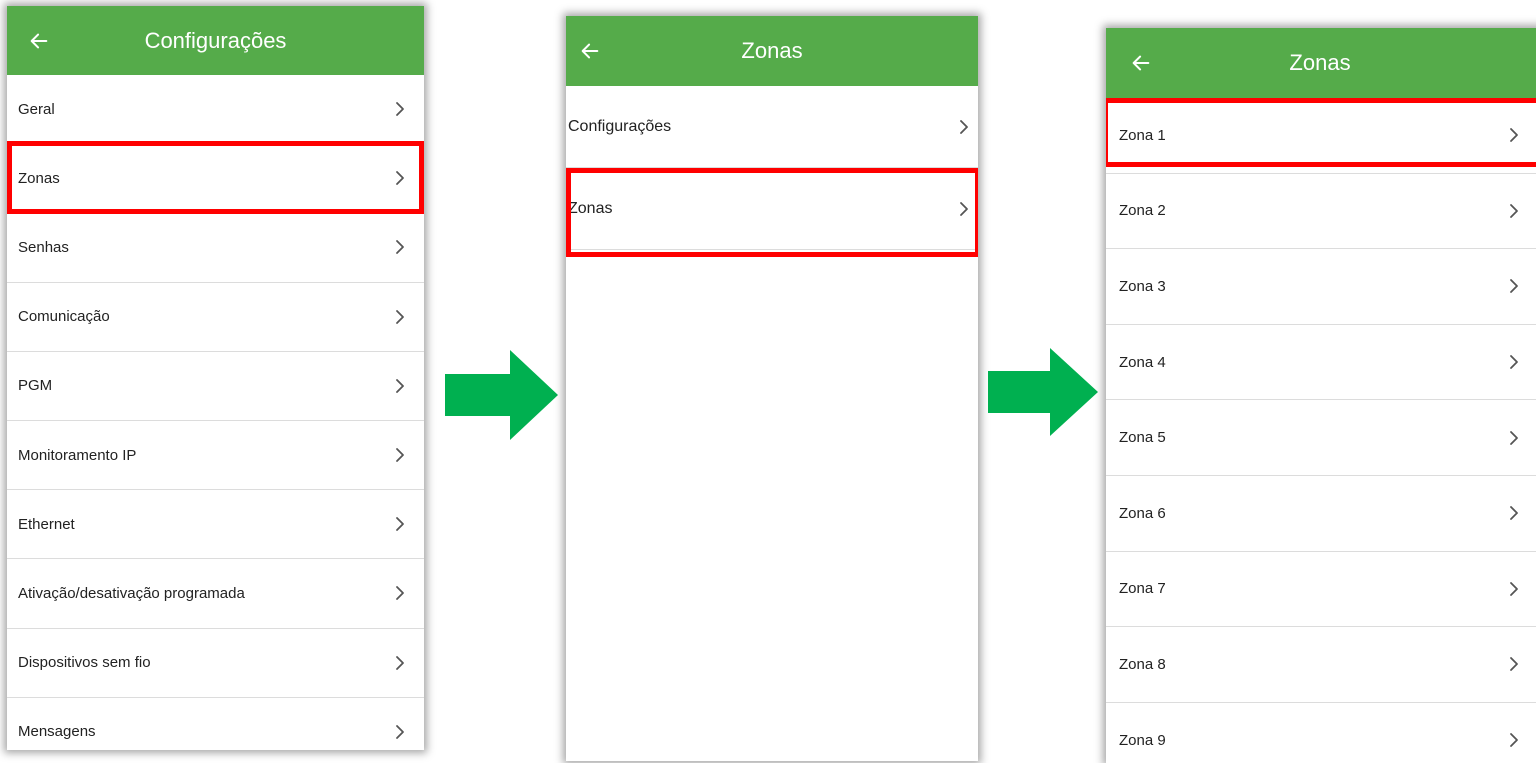 This screenshot has height=763, width=1536. I want to click on list-item: Zona 1, so click(1321, 136).